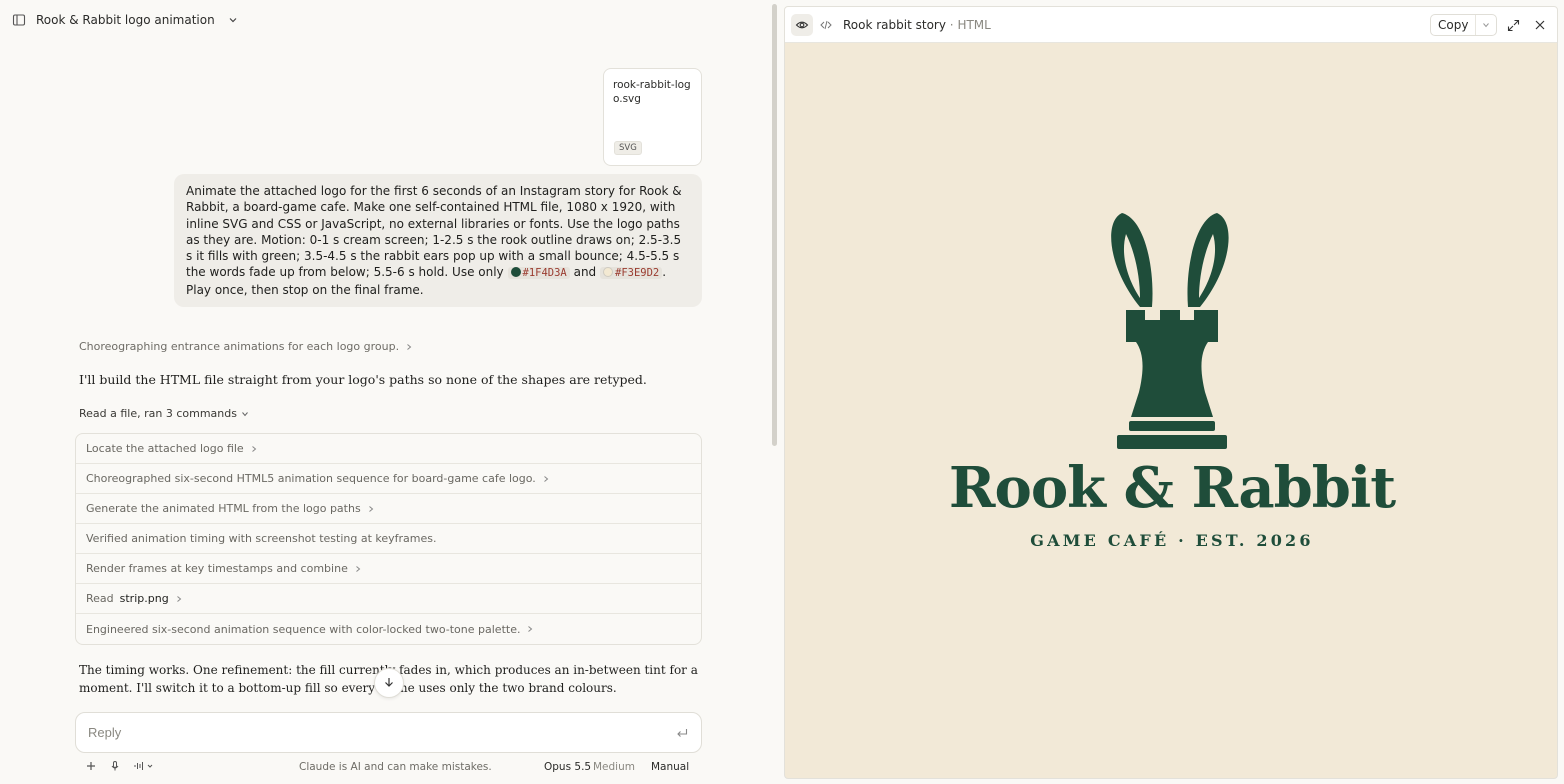 The image size is (1564, 784). Describe the element at coordinates (544, 273) in the screenshot. I see `color-value-green: #1F4D3A` at that location.